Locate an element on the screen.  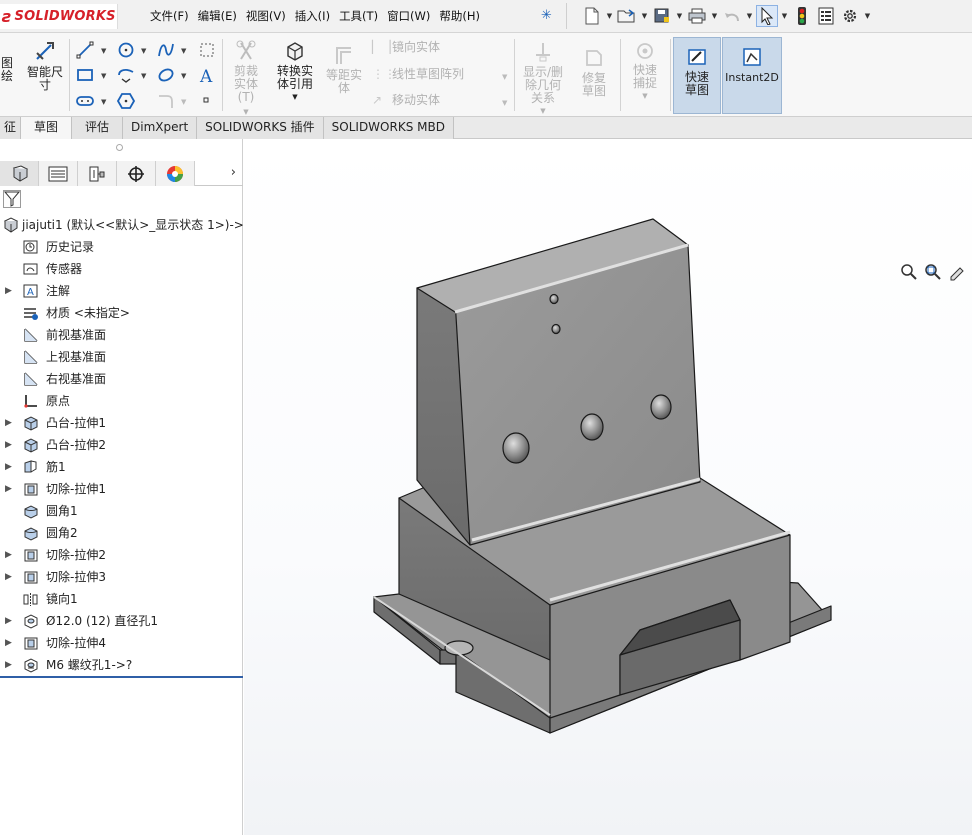
hexagon-icon is located at coordinates (126, 101).